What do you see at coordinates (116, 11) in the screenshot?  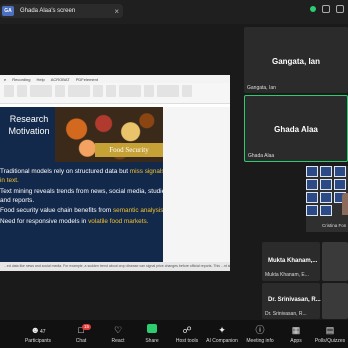 I see `close-icon: ×` at bounding box center [116, 11].